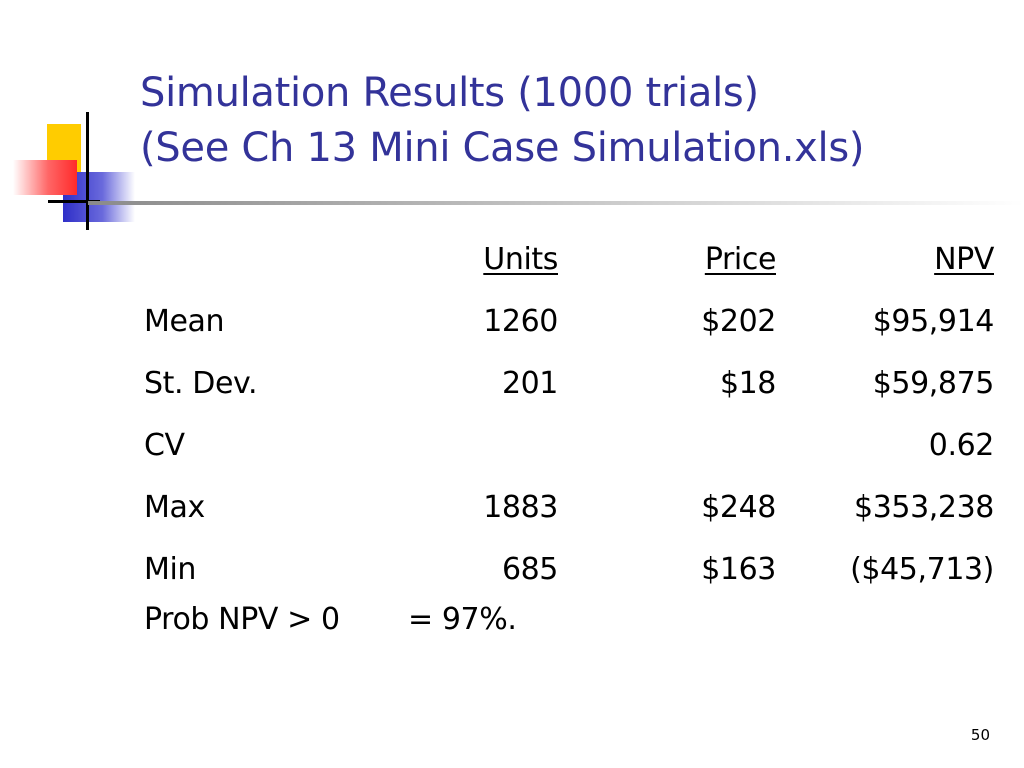 Image resolution: width=1024 pixels, height=768 pixels. Describe the element at coordinates (747, 383) in the screenshot. I see `price-value: $18` at that location.